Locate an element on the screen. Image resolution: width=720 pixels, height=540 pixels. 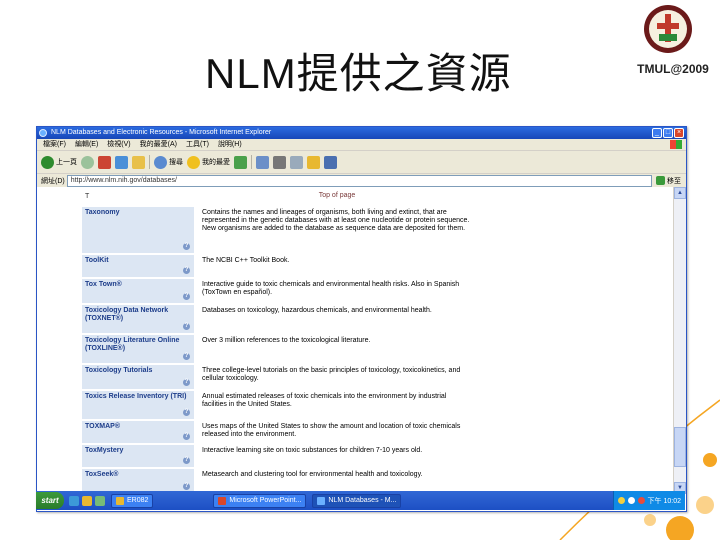
scroll-up-icon: ▲ is located at coordinates (680, 193).